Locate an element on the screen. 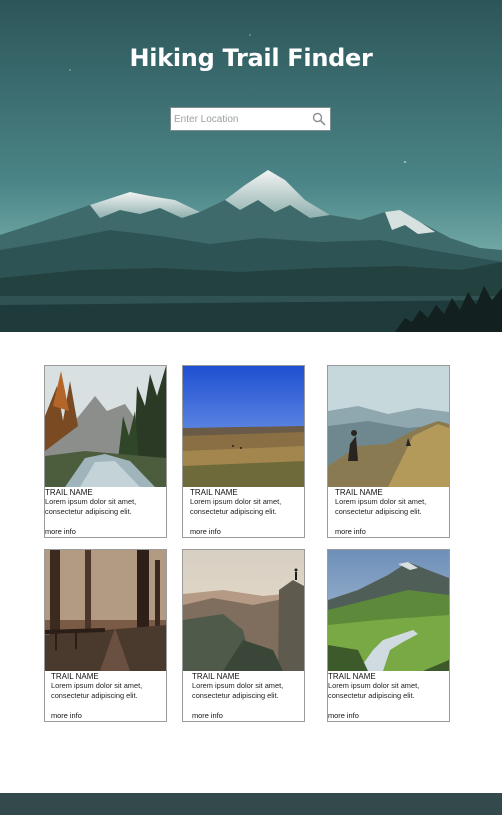 This screenshot has width=502, height=815. location-search-input is located at coordinates (241, 119).